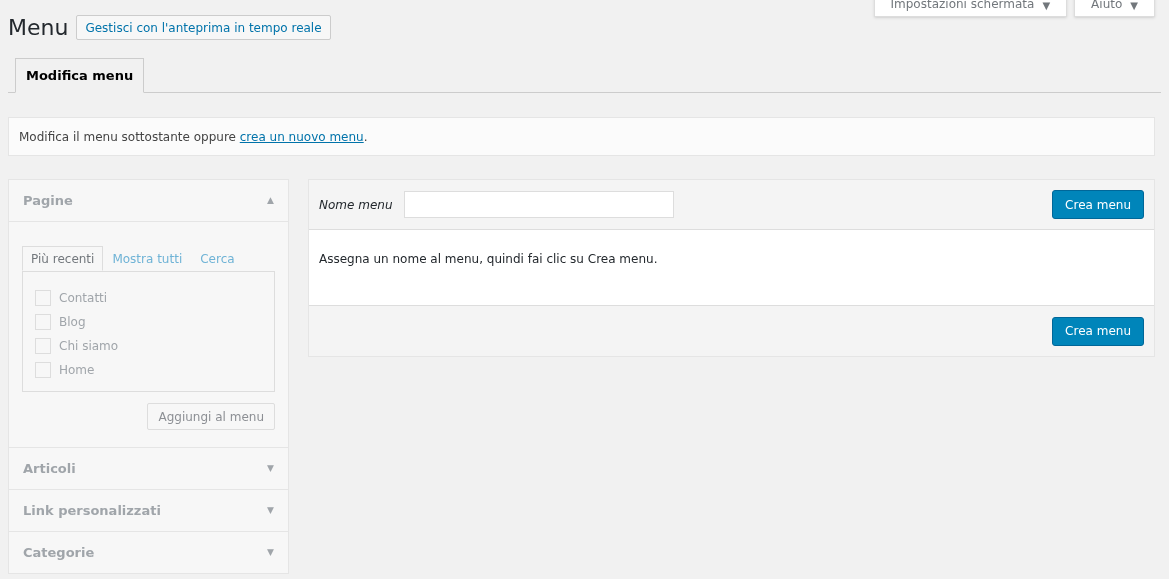  Describe the element at coordinates (203, 27) in the screenshot. I see `live-preview-button: Gestisci con l'anteprima in tempo reale` at that location.